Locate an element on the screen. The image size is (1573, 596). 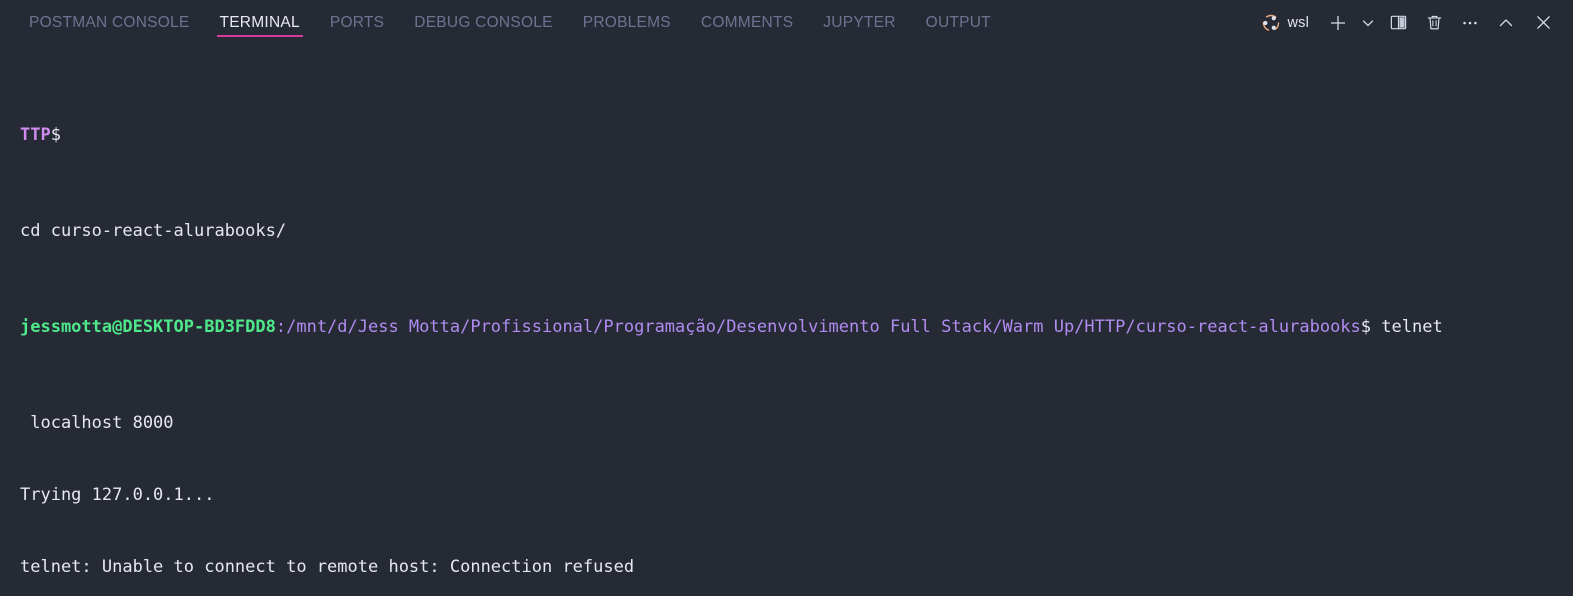
tab-output: OUTPUT is located at coordinates (958, 22).